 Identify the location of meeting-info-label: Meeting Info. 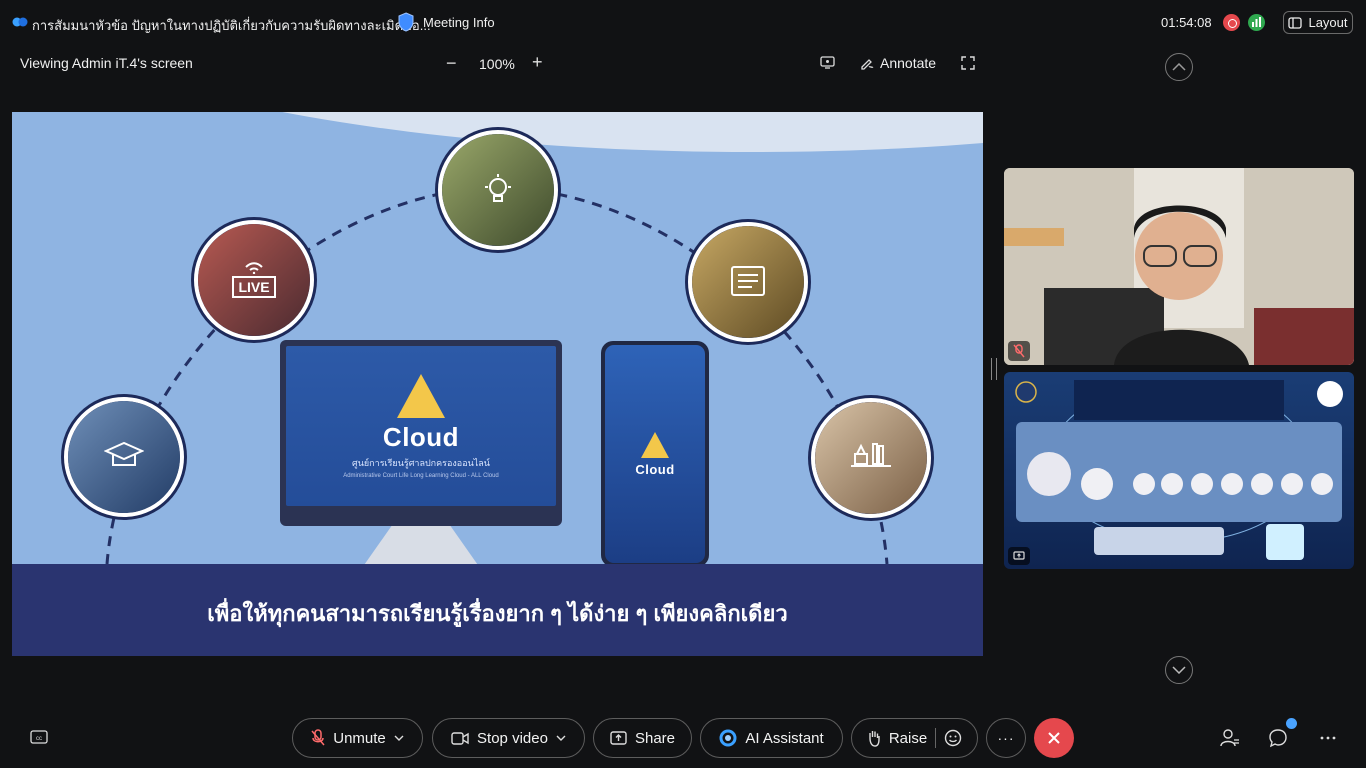
(459, 22).